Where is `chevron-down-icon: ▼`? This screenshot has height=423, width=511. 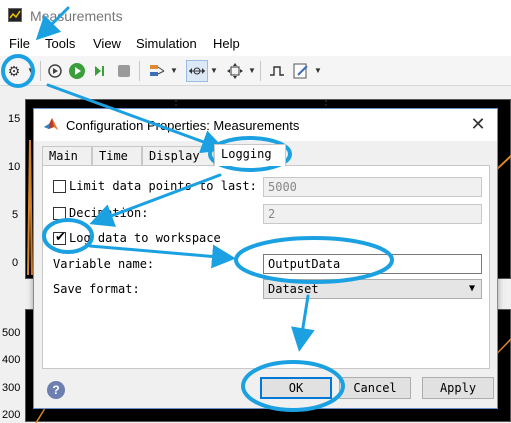 chevron-down-icon: ▼ is located at coordinates (471, 288).